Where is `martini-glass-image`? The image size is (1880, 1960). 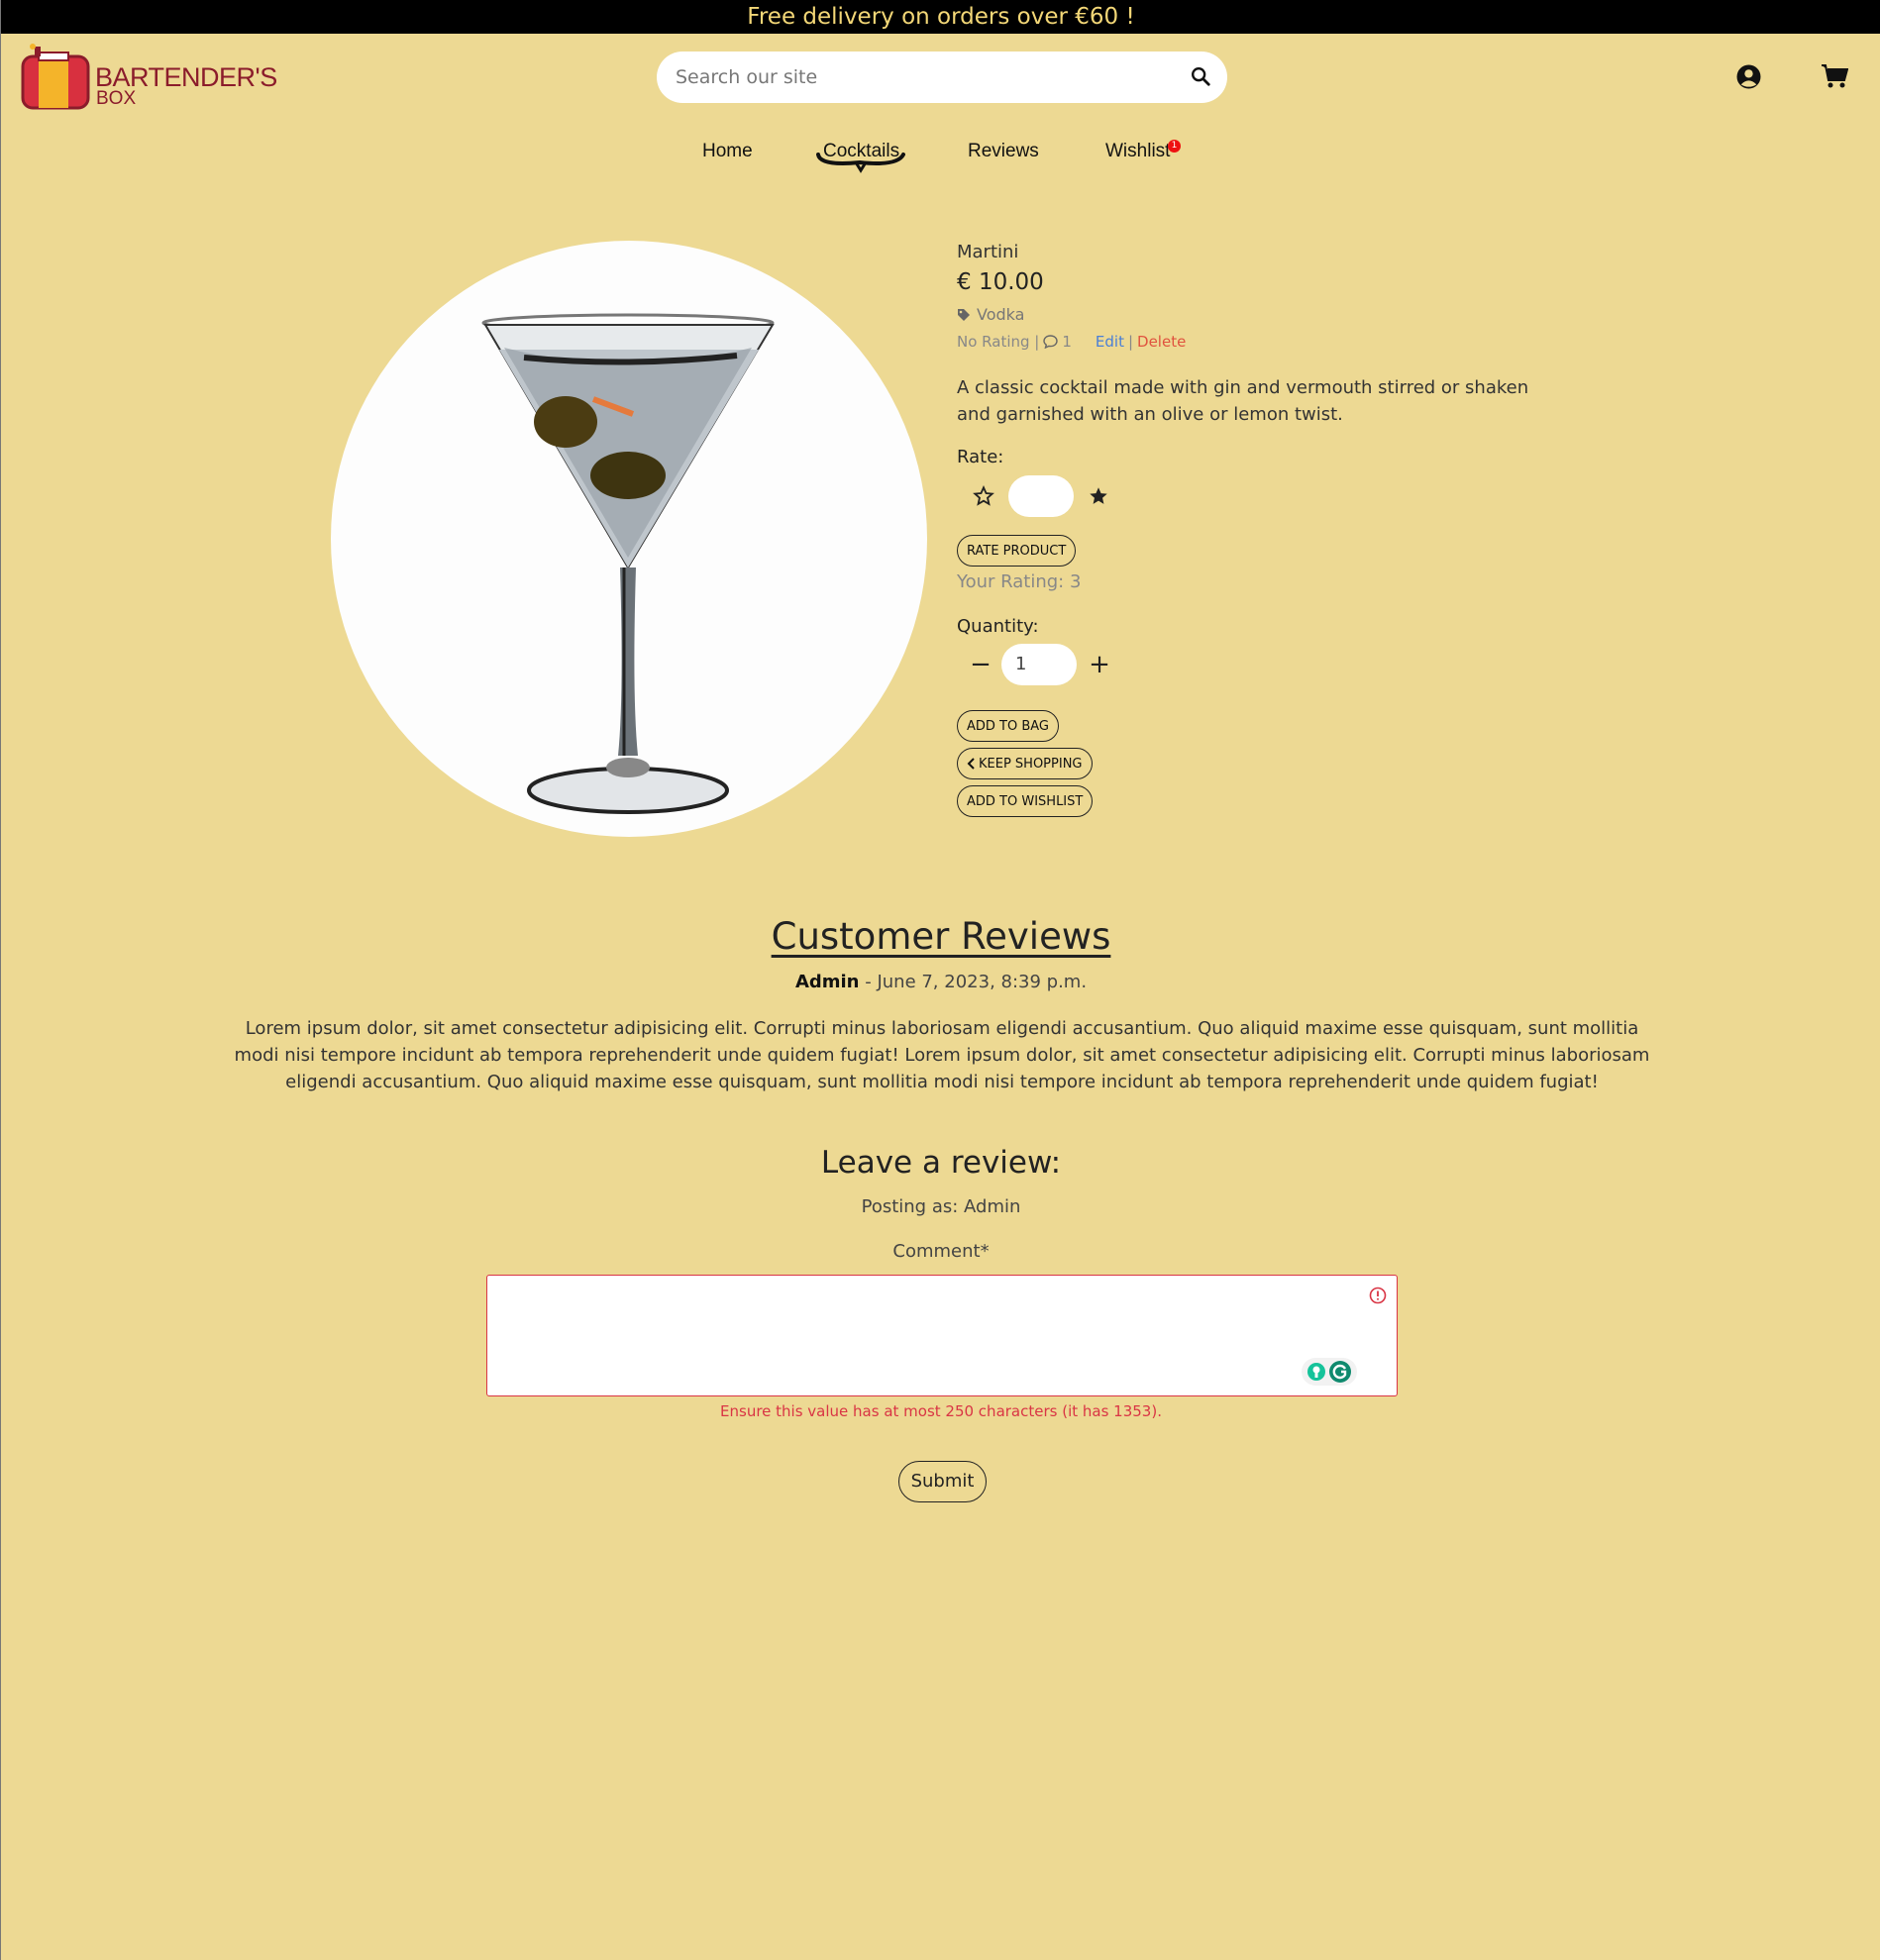 martini-glass-image is located at coordinates (628, 564).